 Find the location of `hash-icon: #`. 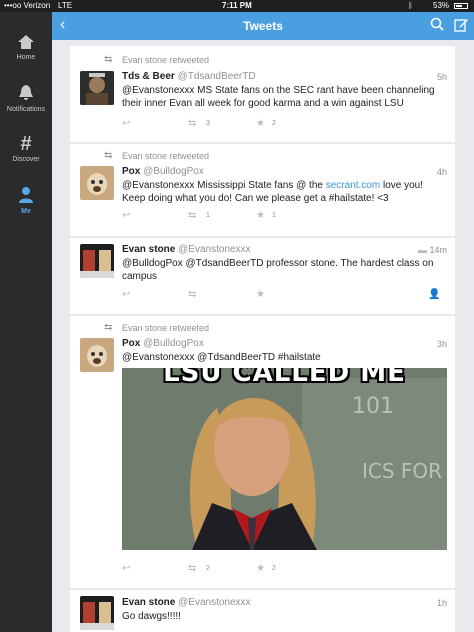

hash-icon: # is located at coordinates (26, 144).